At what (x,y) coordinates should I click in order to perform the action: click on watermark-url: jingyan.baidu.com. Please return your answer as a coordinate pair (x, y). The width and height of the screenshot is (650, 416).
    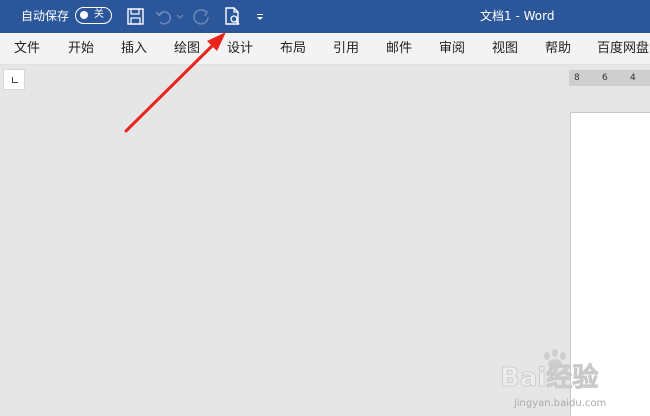
    Looking at the image, I should click on (559, 403).